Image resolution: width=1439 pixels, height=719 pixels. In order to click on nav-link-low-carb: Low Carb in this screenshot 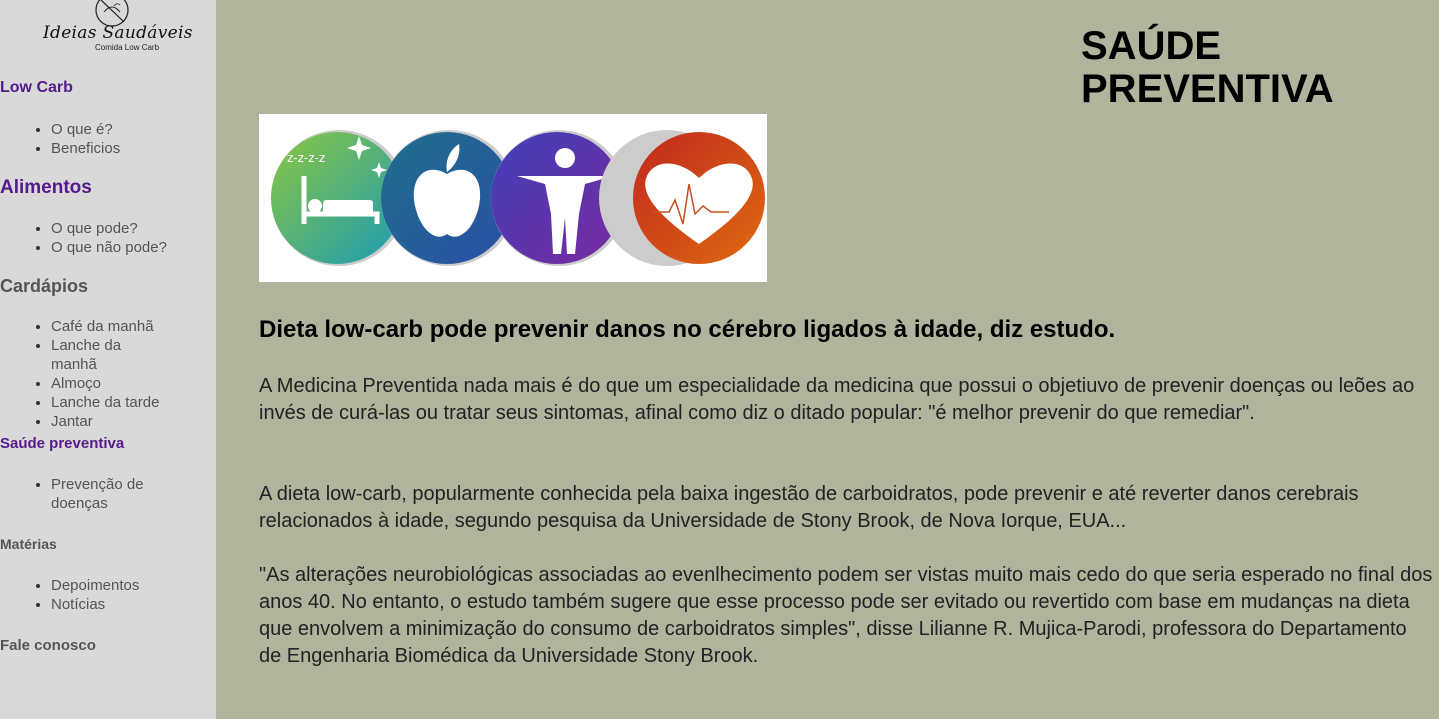, I will do `click(36, 87)`.